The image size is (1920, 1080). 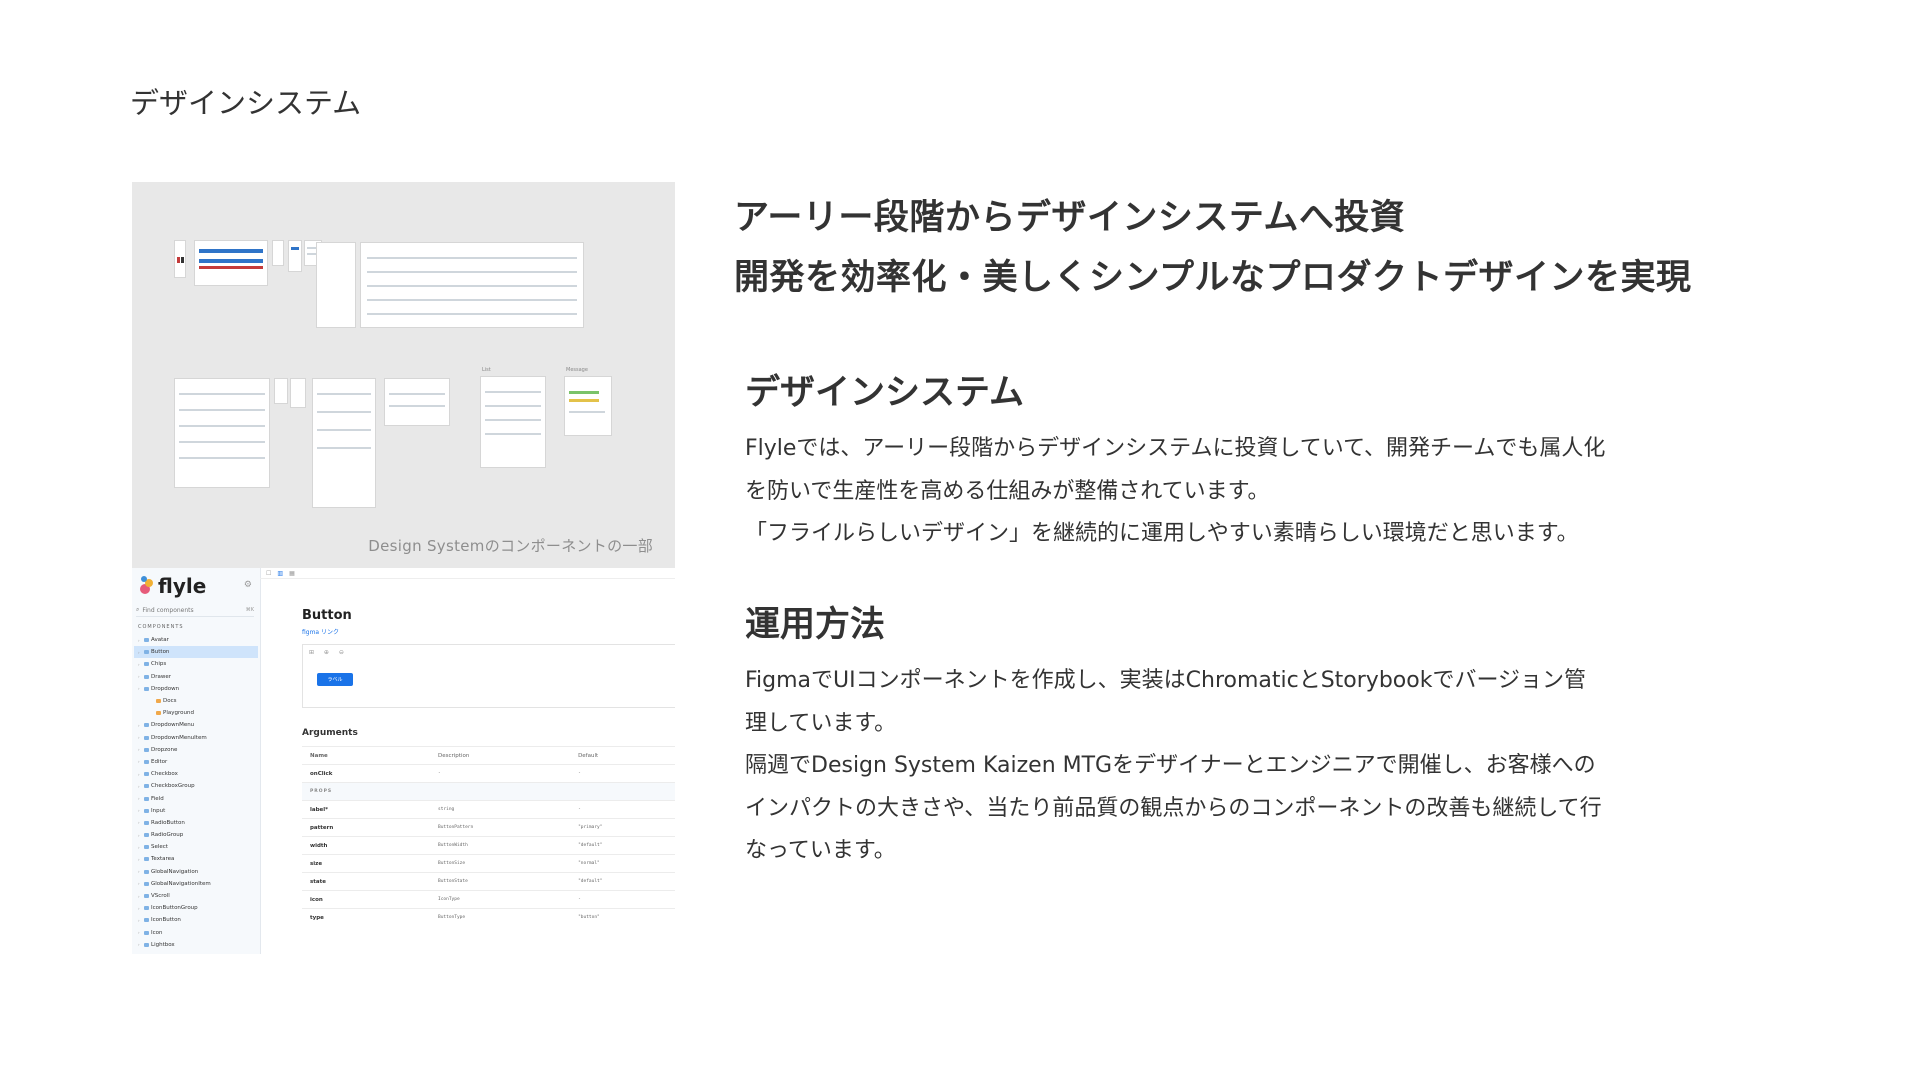 What do you see at coordinates (366, 863) in the screenshot?
I see `args-cell-name: size` at bounding box center [366, 863].